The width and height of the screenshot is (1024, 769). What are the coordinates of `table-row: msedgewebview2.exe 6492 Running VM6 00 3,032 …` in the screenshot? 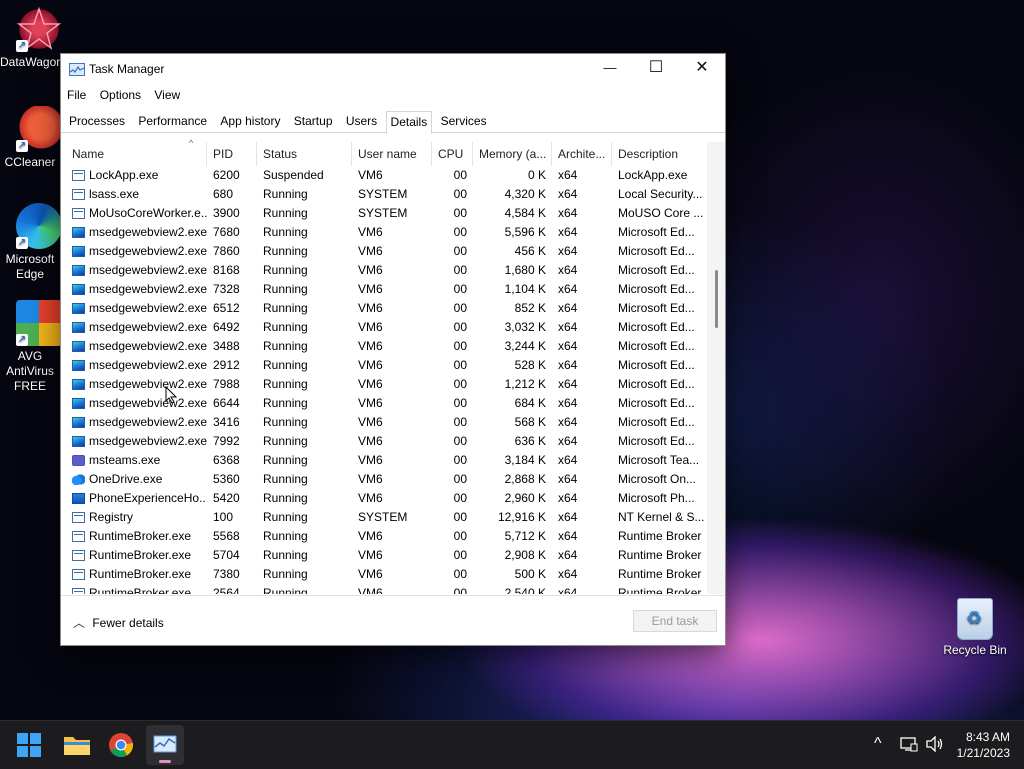 It's located at (384, 327).